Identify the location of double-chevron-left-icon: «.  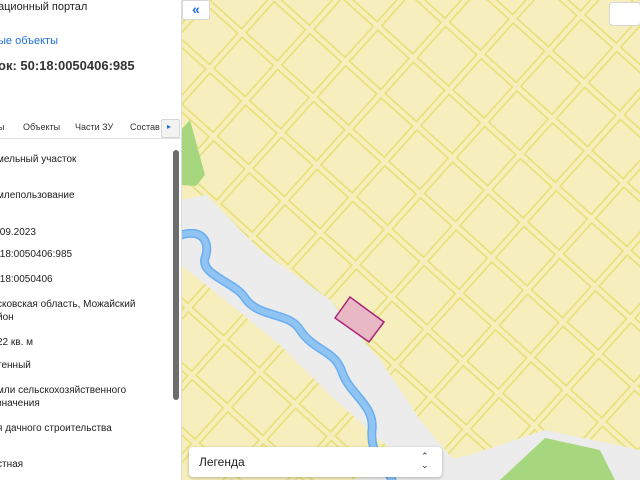
(196, 9).